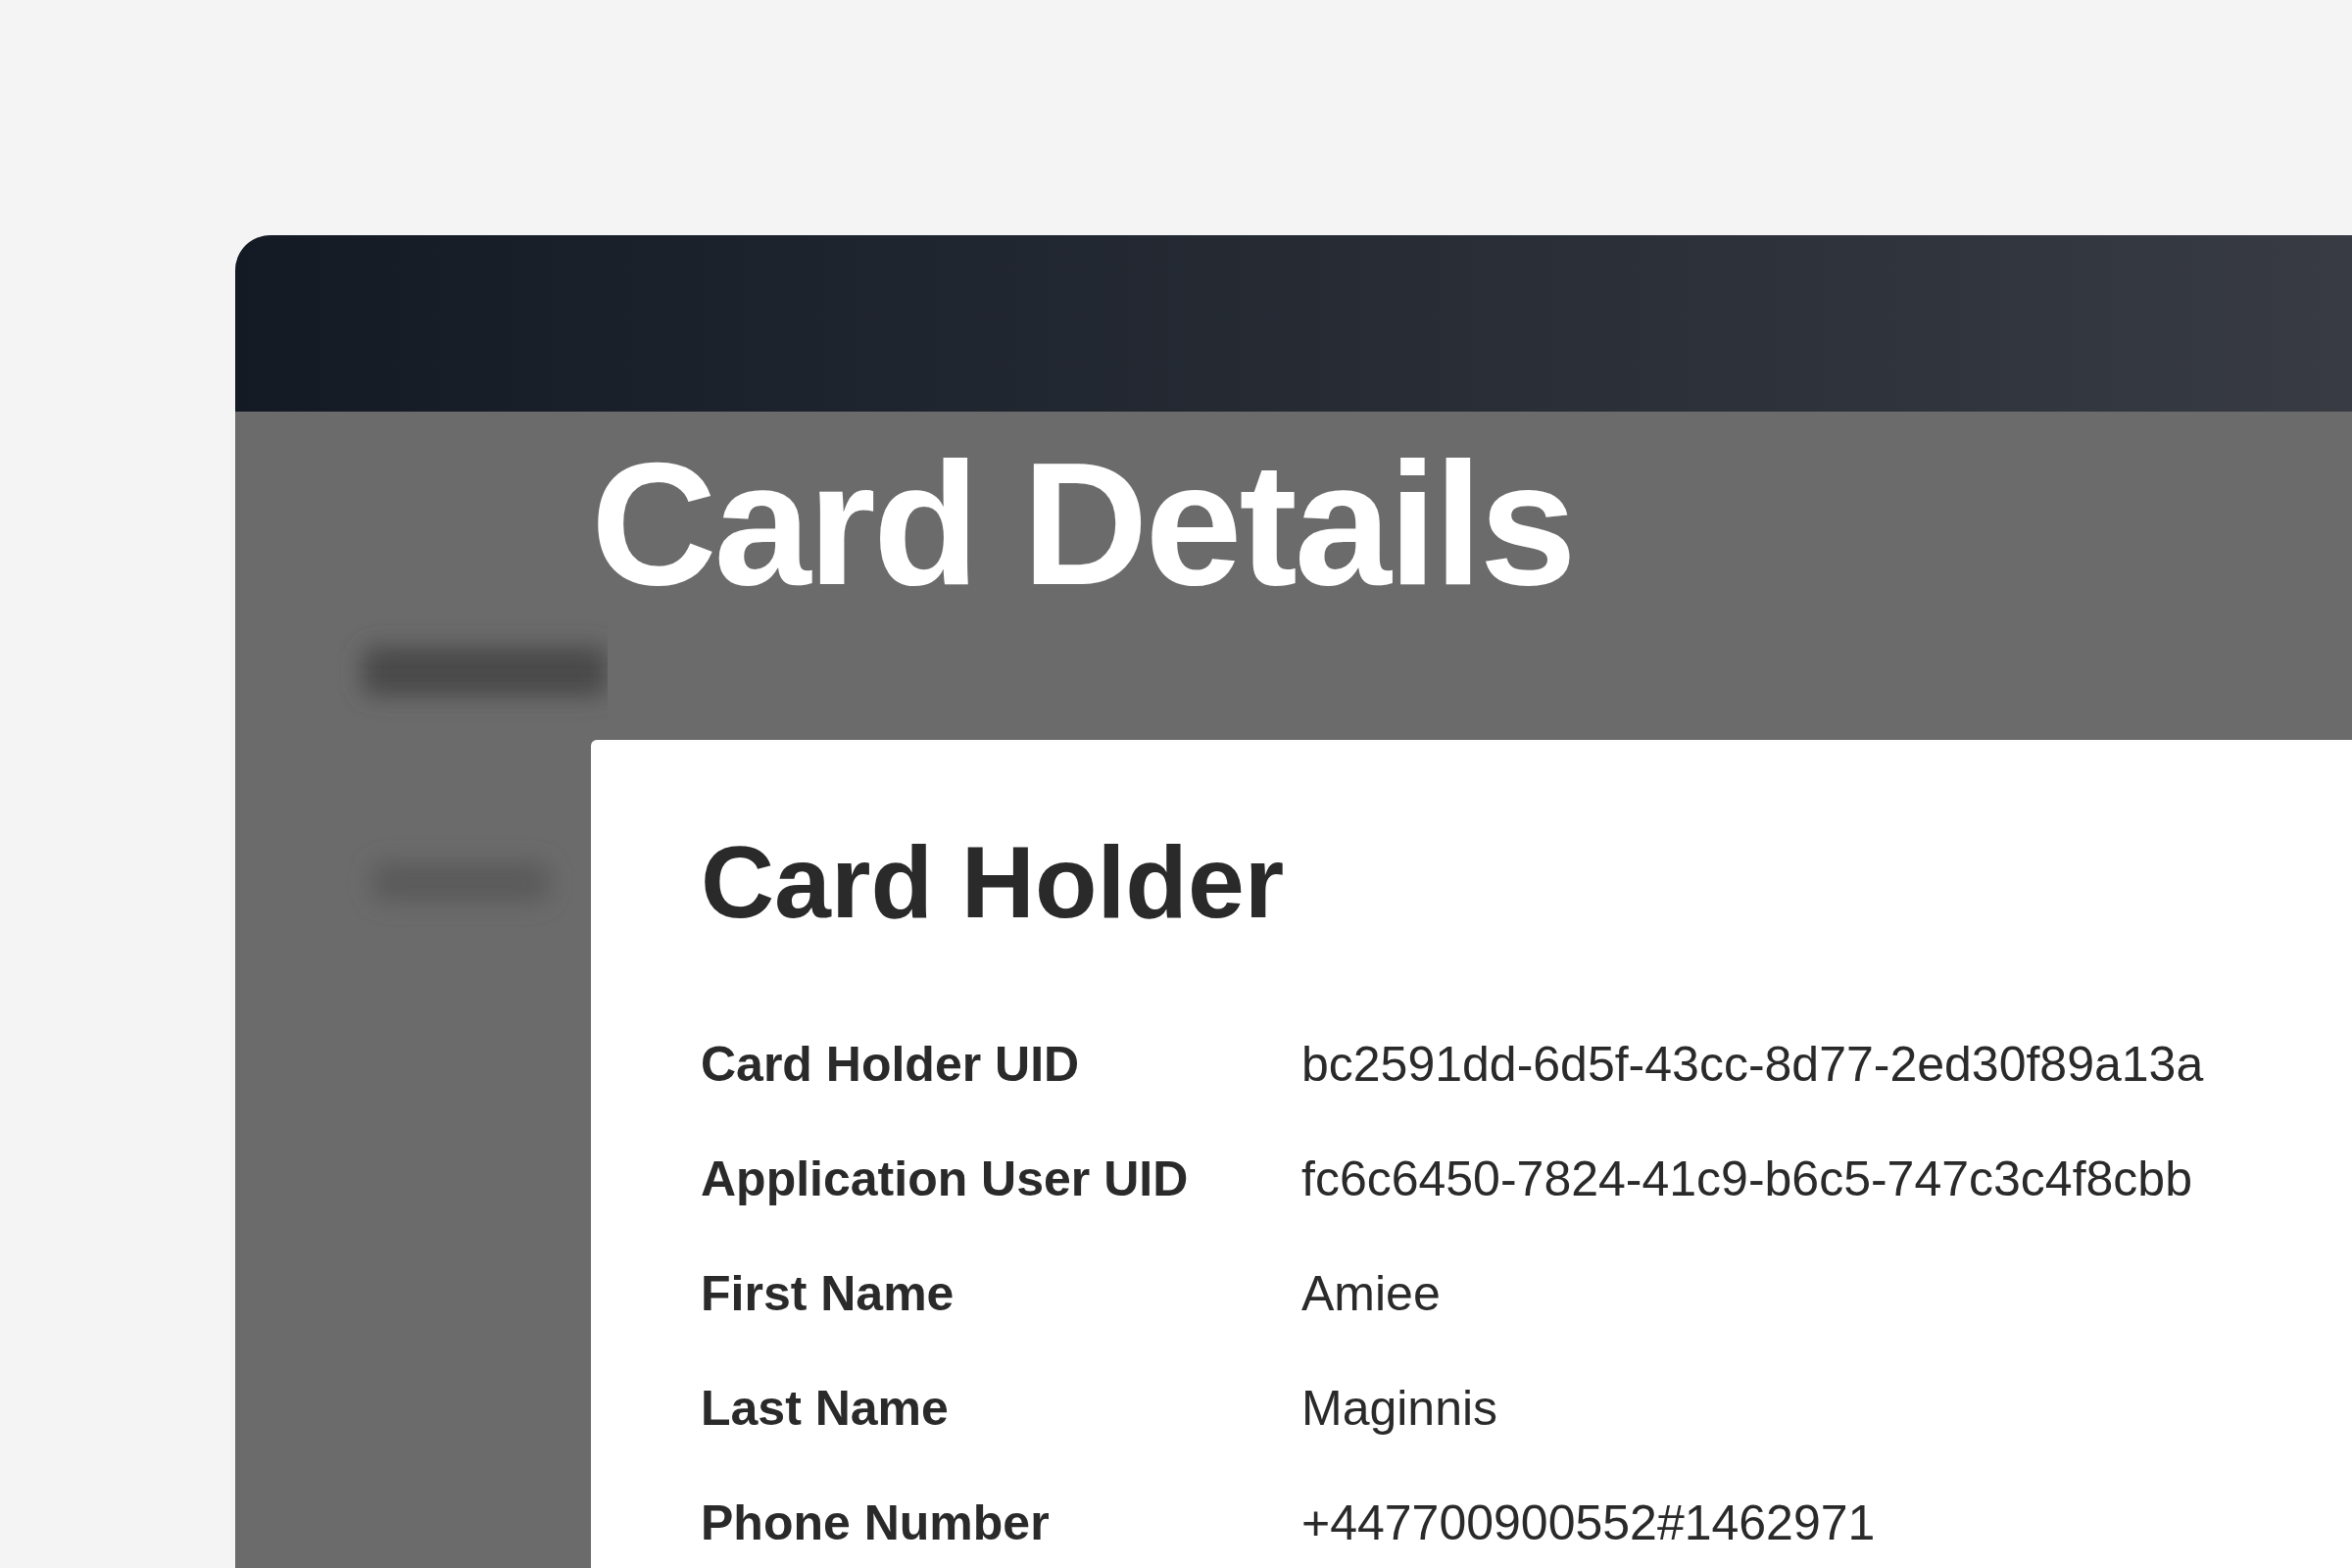  I want to click on field-label: Application User UID, so click(945, 1179).